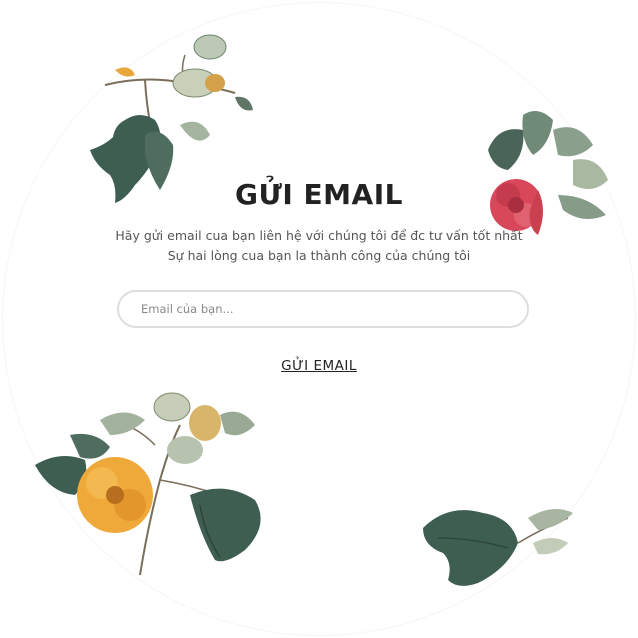 The height and width of the screenshot is (638, 638). What do you see at coordinates (319, 194) in the screenshot?
I see `section-title: GỬI EMAIL` at bounding box center [319, 194].